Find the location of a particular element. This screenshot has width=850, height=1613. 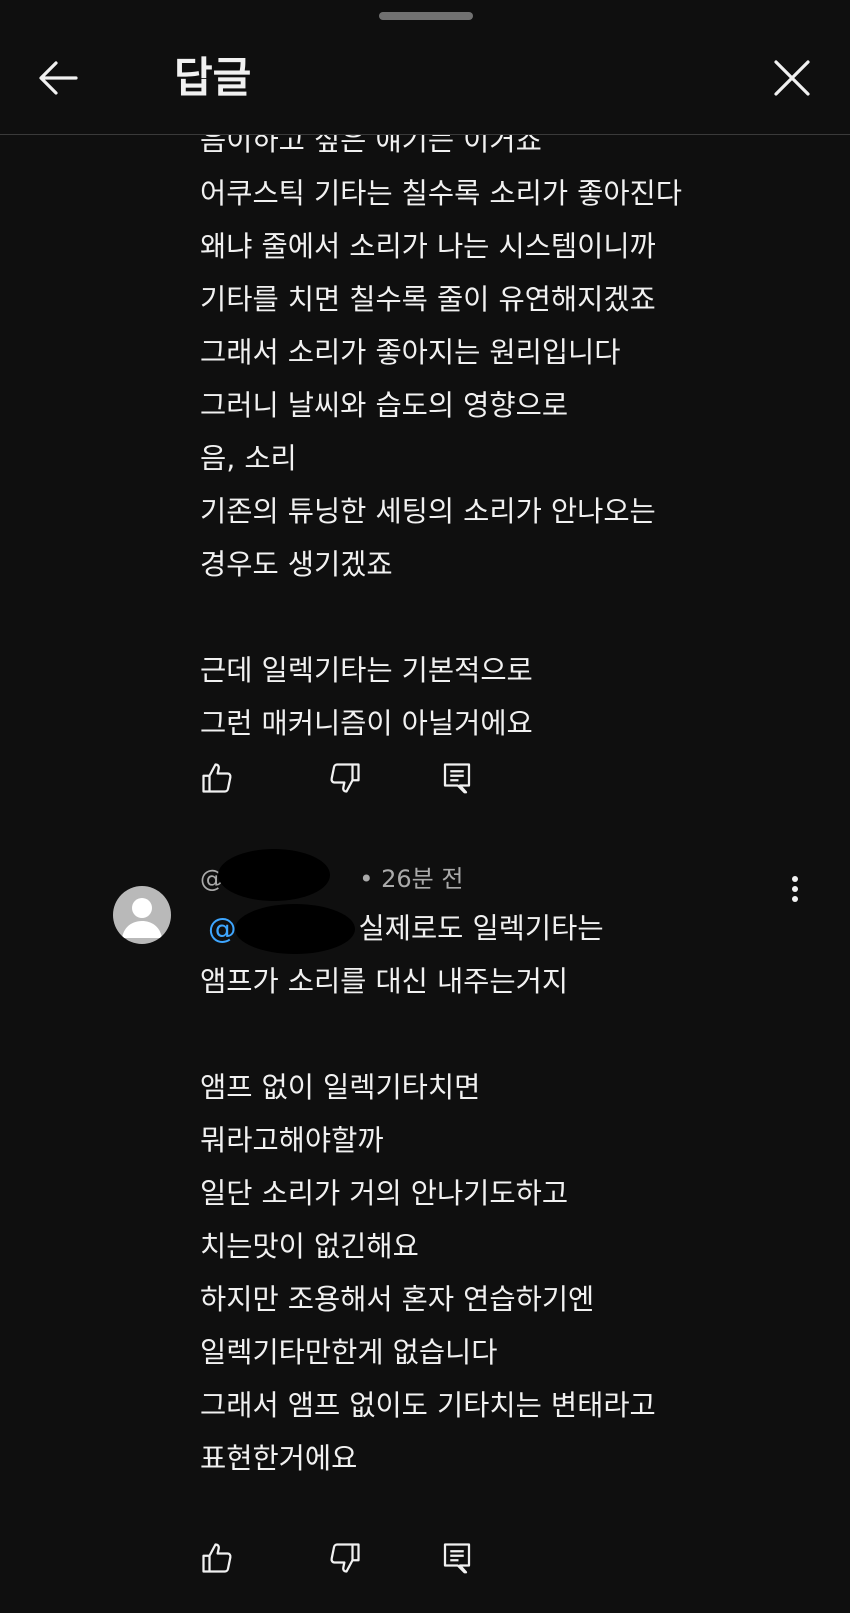

comment-line: 그래서 앰프 없이도 기타치는 변태라고 is located at coordinates (428, 1405).